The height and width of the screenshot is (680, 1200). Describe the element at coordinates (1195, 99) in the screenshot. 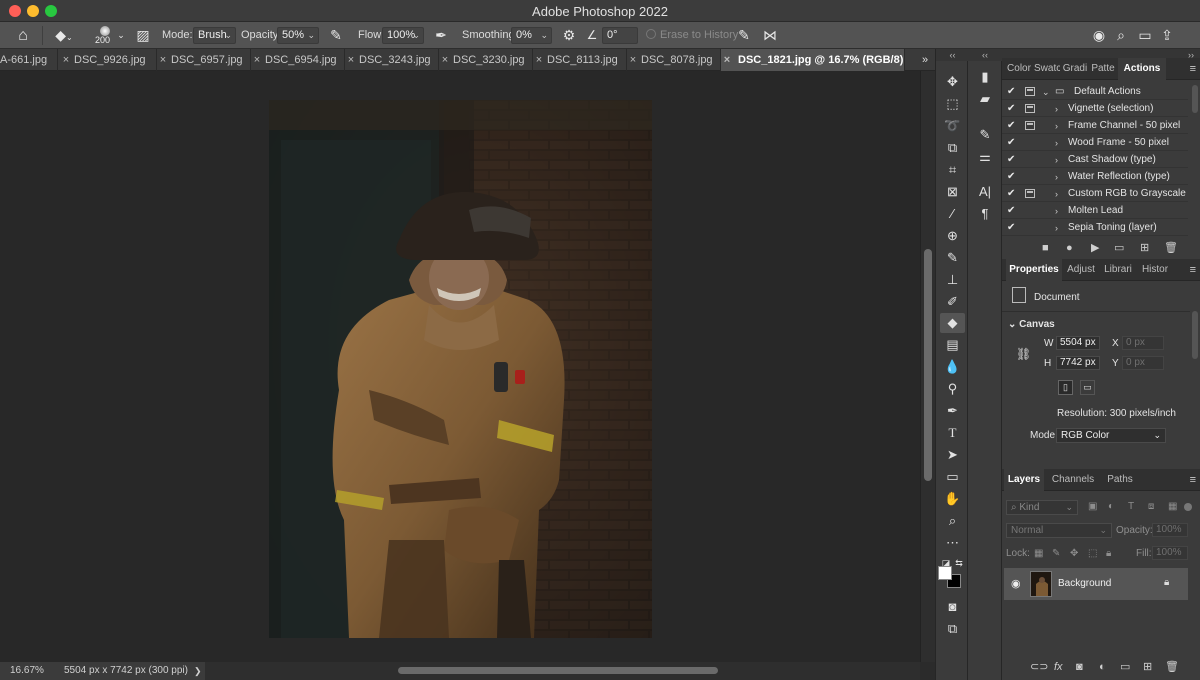

I see `actions-scrollbar` at that location.